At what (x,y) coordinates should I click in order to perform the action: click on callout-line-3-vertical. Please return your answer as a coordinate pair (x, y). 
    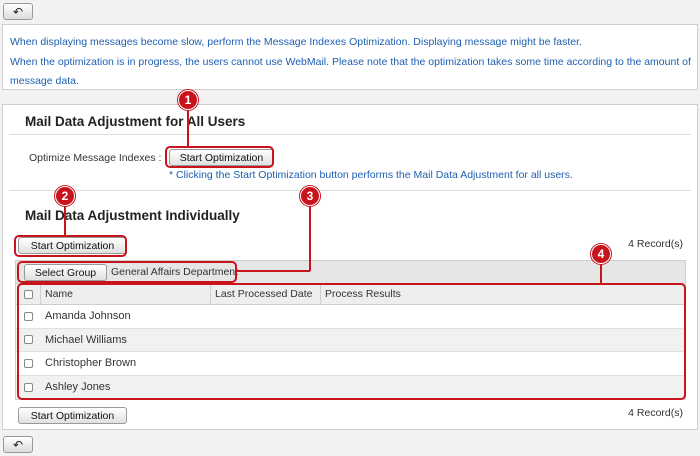
    Looking at the image, I should click on (310, 237).